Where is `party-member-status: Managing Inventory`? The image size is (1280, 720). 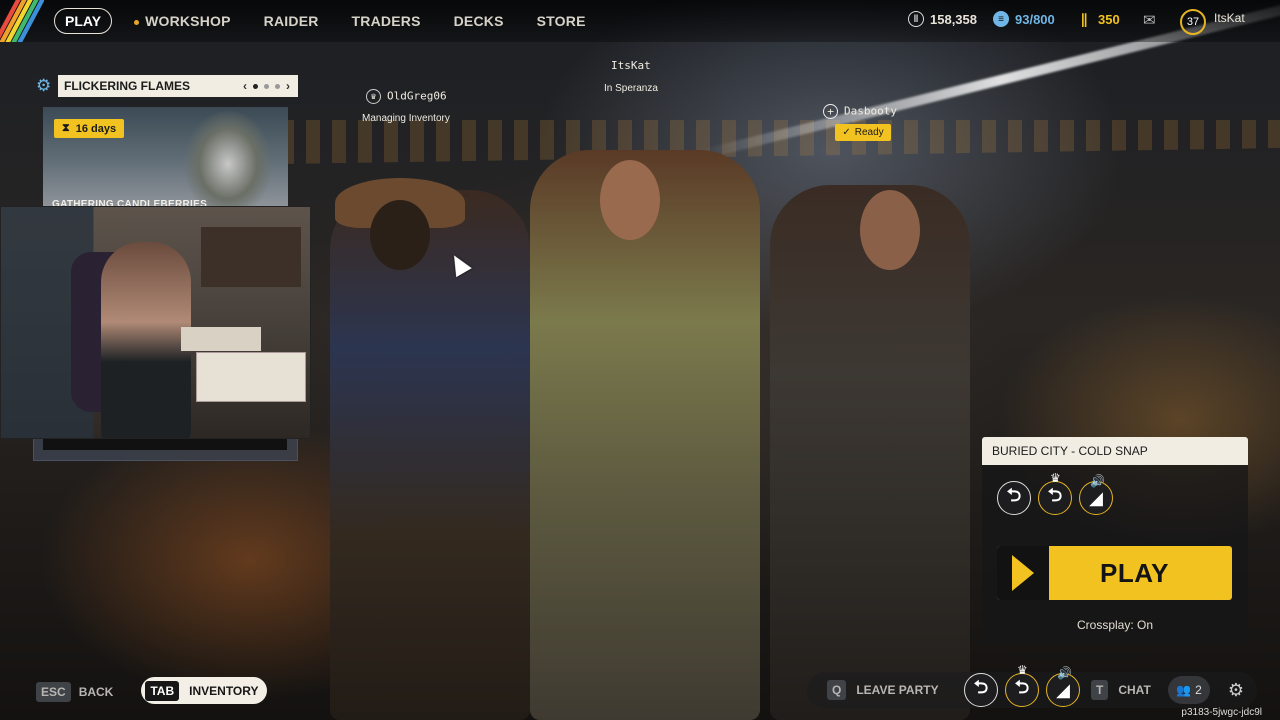
party-member-status: Managing Inventory is located at coordinates (406, 118).